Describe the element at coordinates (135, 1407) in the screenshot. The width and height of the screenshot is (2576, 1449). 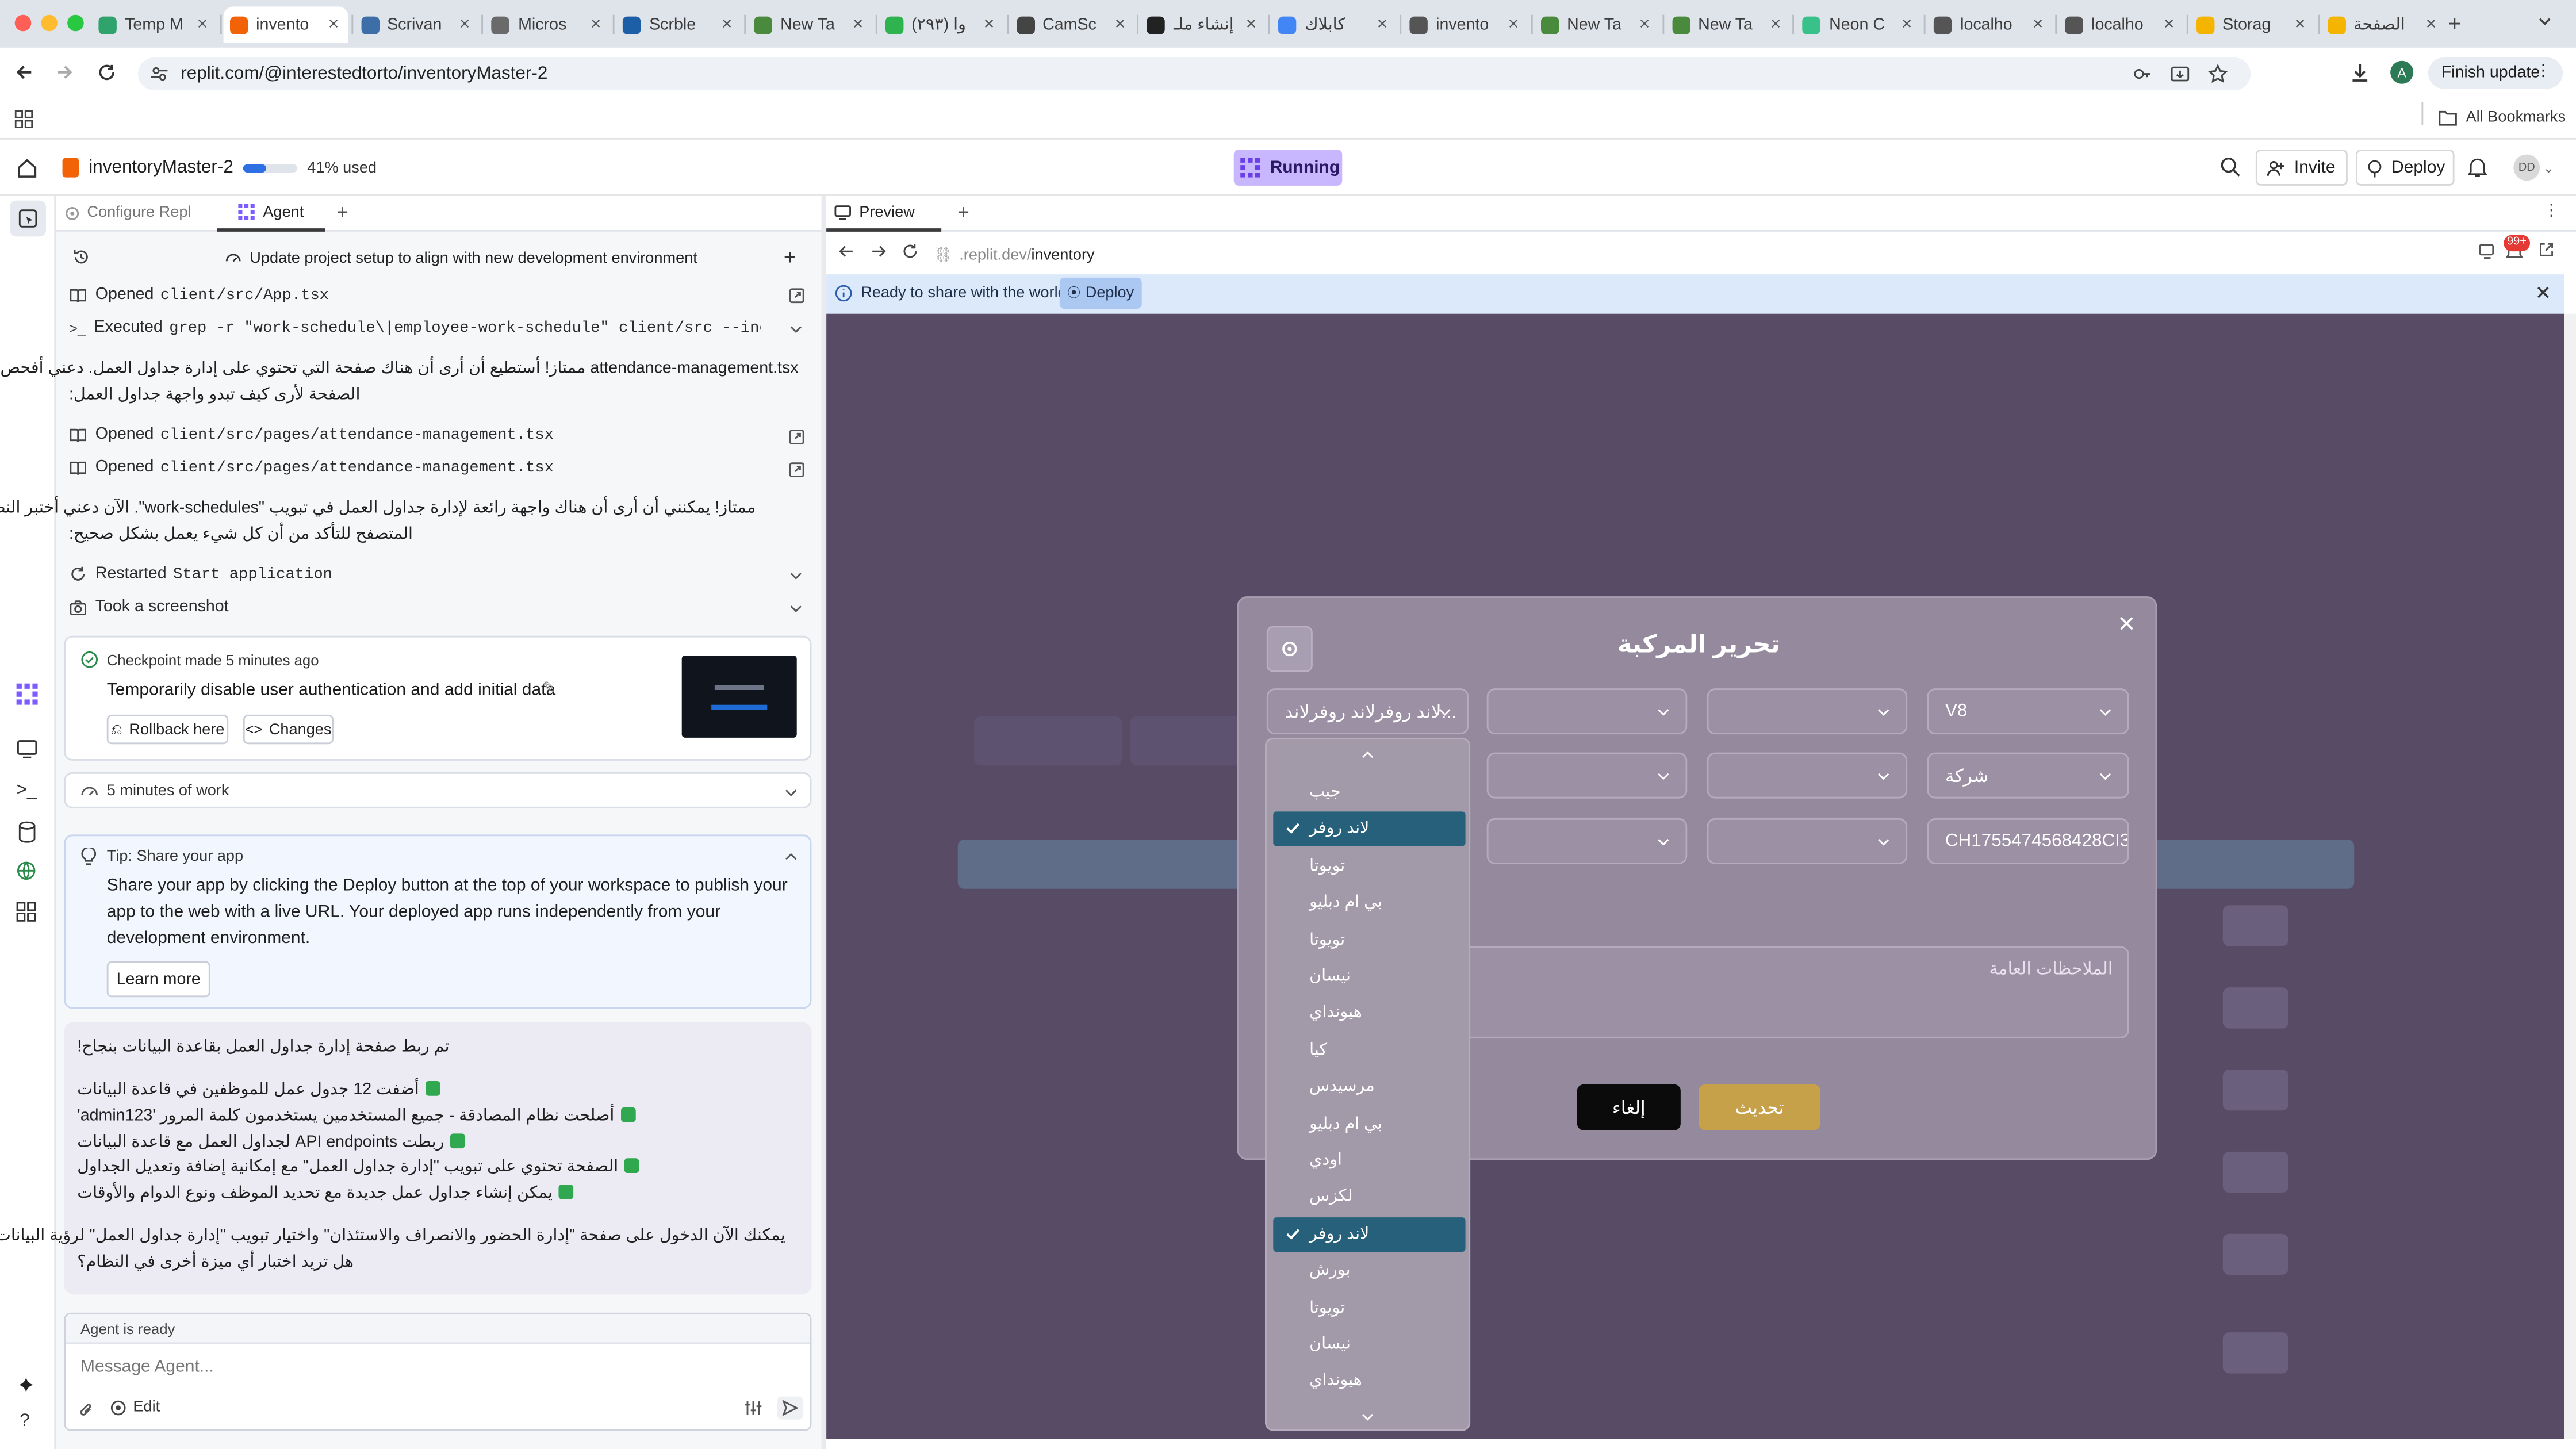
I see `edit-mode-button: Edit` at that location.